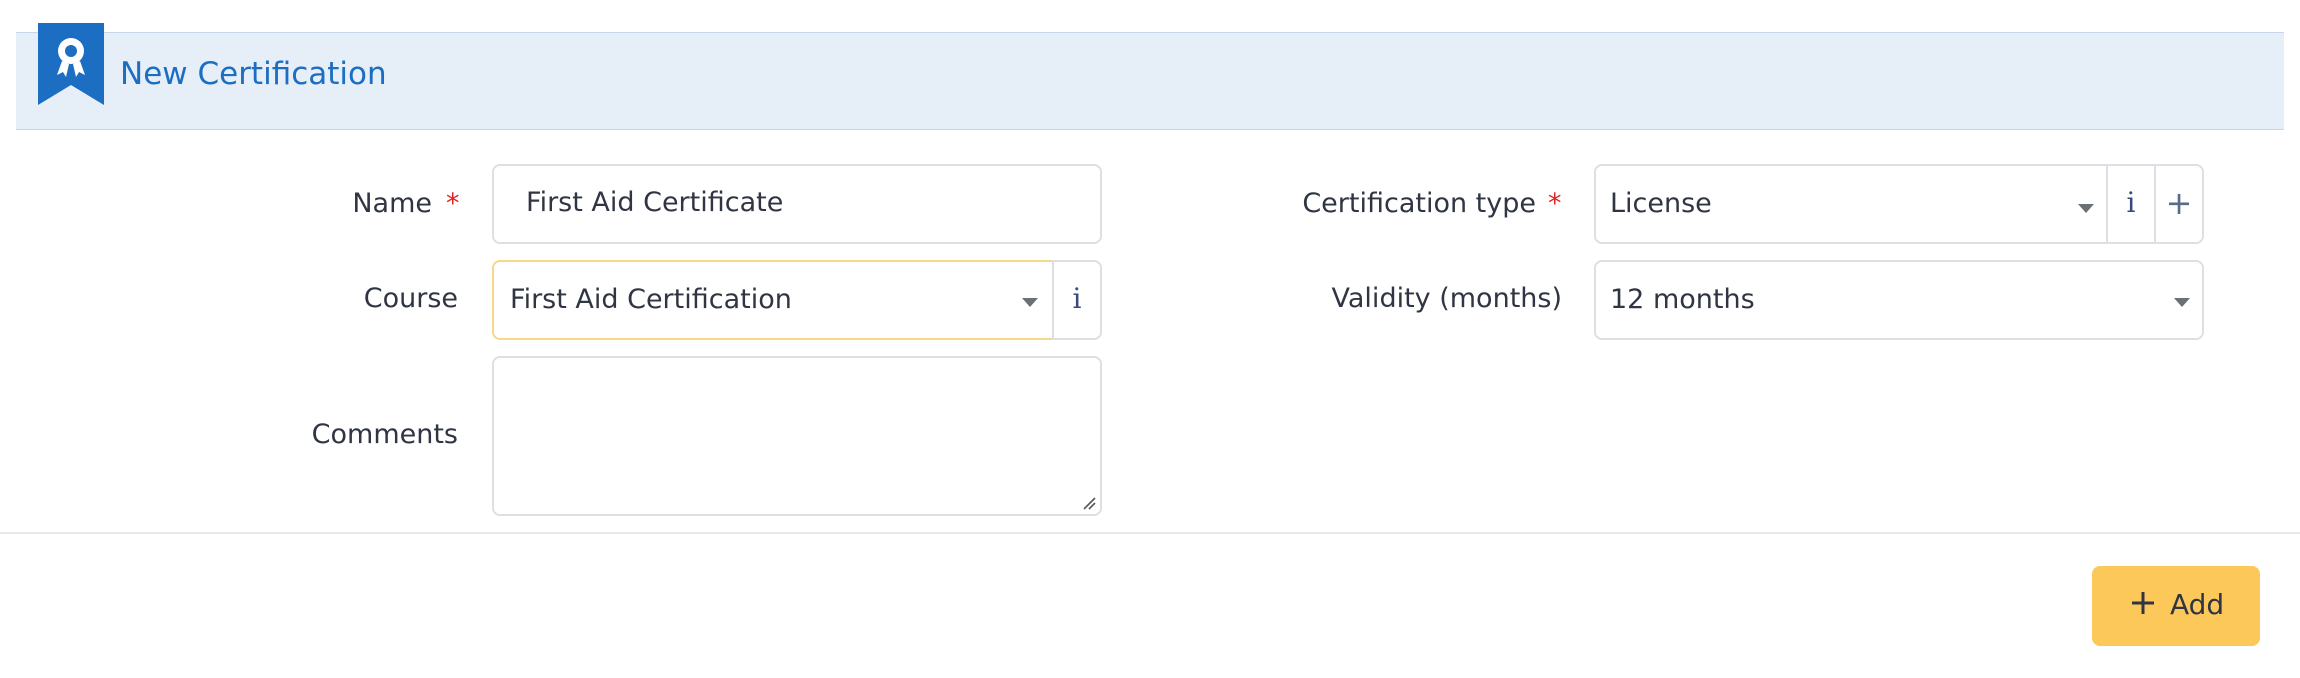 Image resolution: width=2300 pixels, height=678 pixels. What do you see at coordinates (1682, 299) in the screenshot?
I see `validity-value: 12 months` at bounding box center [1682, 299].